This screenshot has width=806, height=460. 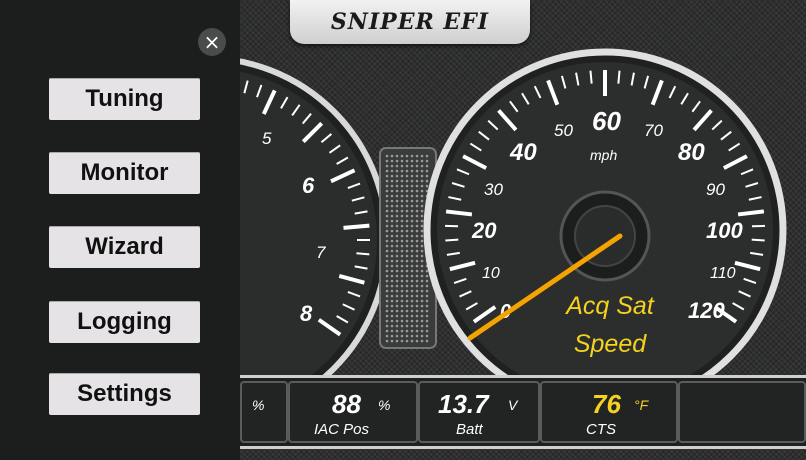 I want to click on close-menu-button: ×, so click(x=212, y=42).